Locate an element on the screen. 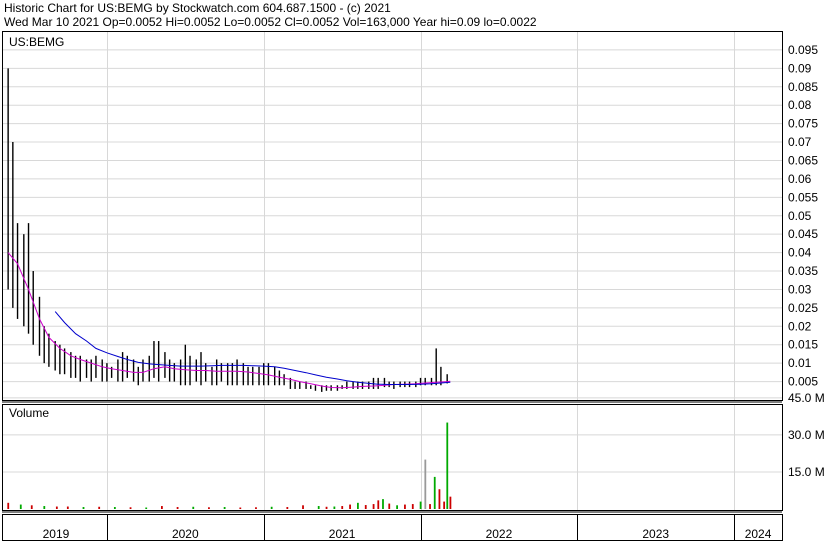 The width and height of the screenshot is (830, 543). price-tick-label: 0.085 is located at coordinates (803, 87).